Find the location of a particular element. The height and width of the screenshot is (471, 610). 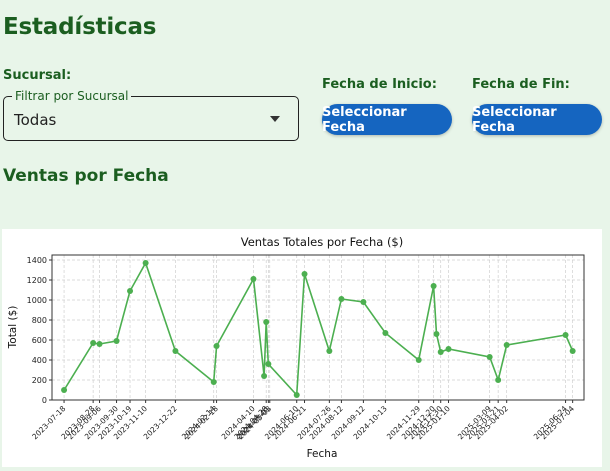

y-tick-label: 400 is located at coordinates (39, 360).